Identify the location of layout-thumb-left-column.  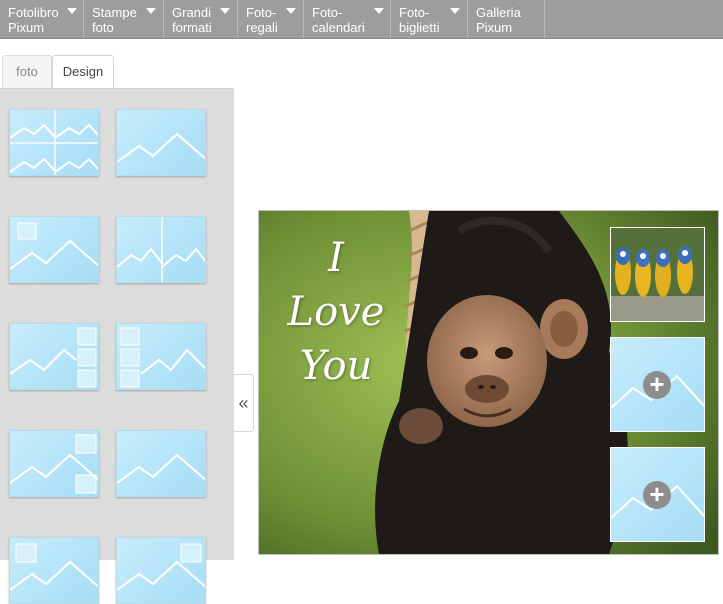
(161, 356).